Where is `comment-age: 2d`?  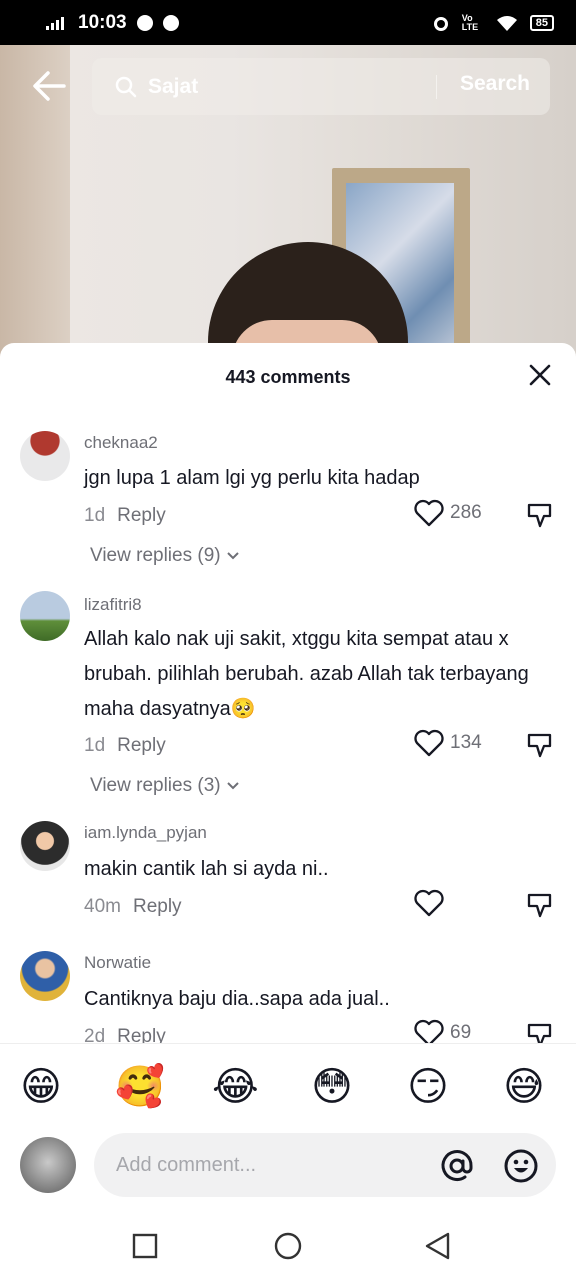 comment-age: 2d is located at coordinates (95, 1034).